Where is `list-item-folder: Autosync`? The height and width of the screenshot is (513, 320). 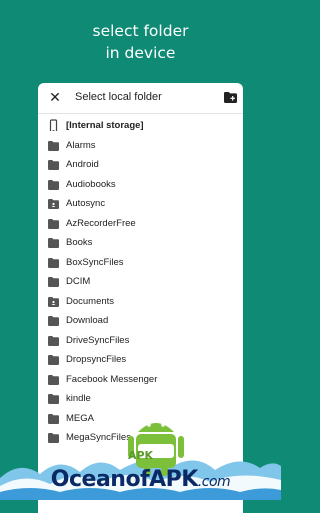 list-item-folder: Autosync is located at coordinates (140, 205).